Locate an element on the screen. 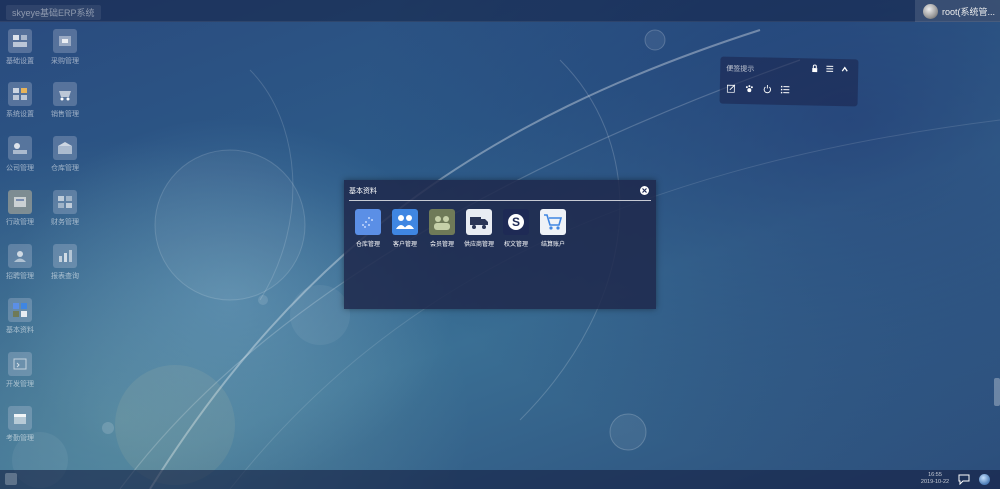 The height and width of the screenshot is (489, 1000). desktop-icon-attendance: 考勤管理 is located at coordinates (20, 424).